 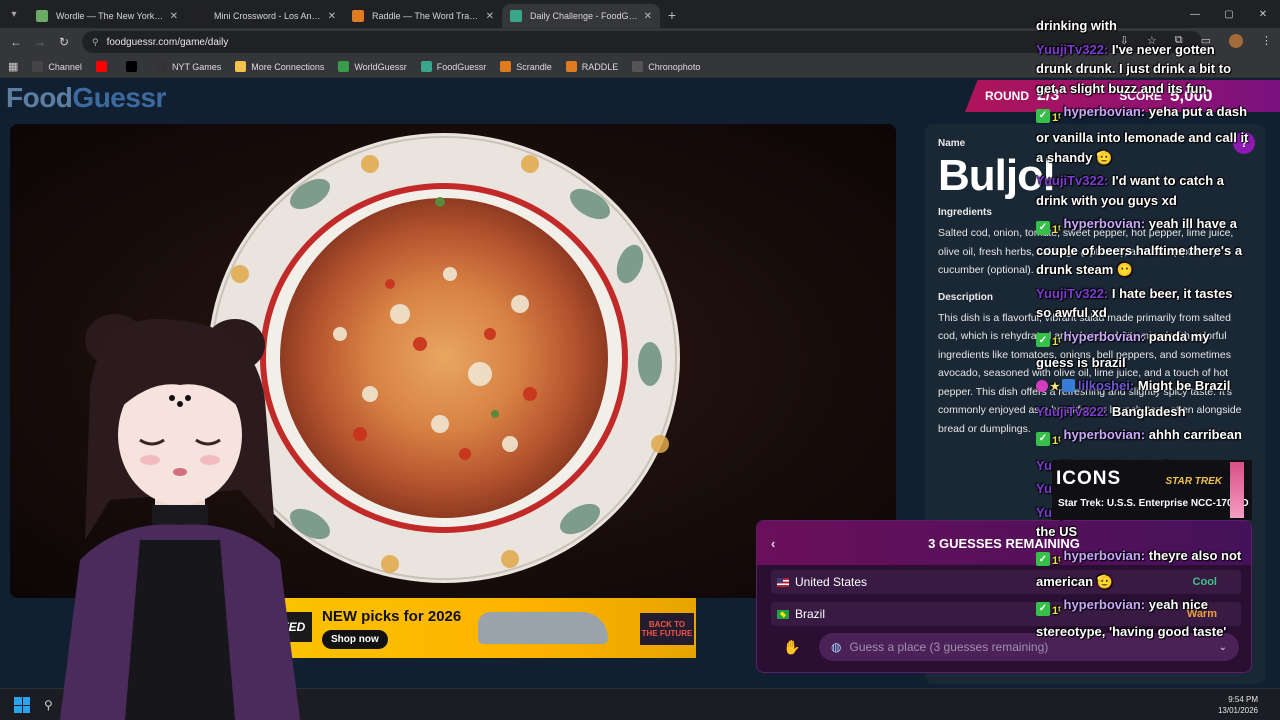 What do you see at coordinates (461, 66) in the screenshot?
I see `bookmark-label: FoodGuessr` at bounding box center [461, 66].